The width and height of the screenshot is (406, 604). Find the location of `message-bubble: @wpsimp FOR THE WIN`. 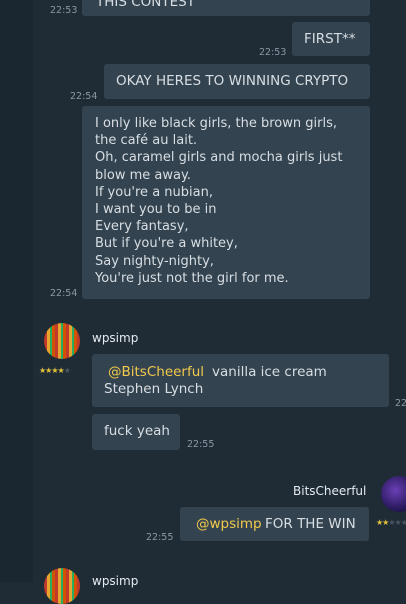

message-bubble: @wpsimp FOR THE WIN is located at coordinates (274, 524).